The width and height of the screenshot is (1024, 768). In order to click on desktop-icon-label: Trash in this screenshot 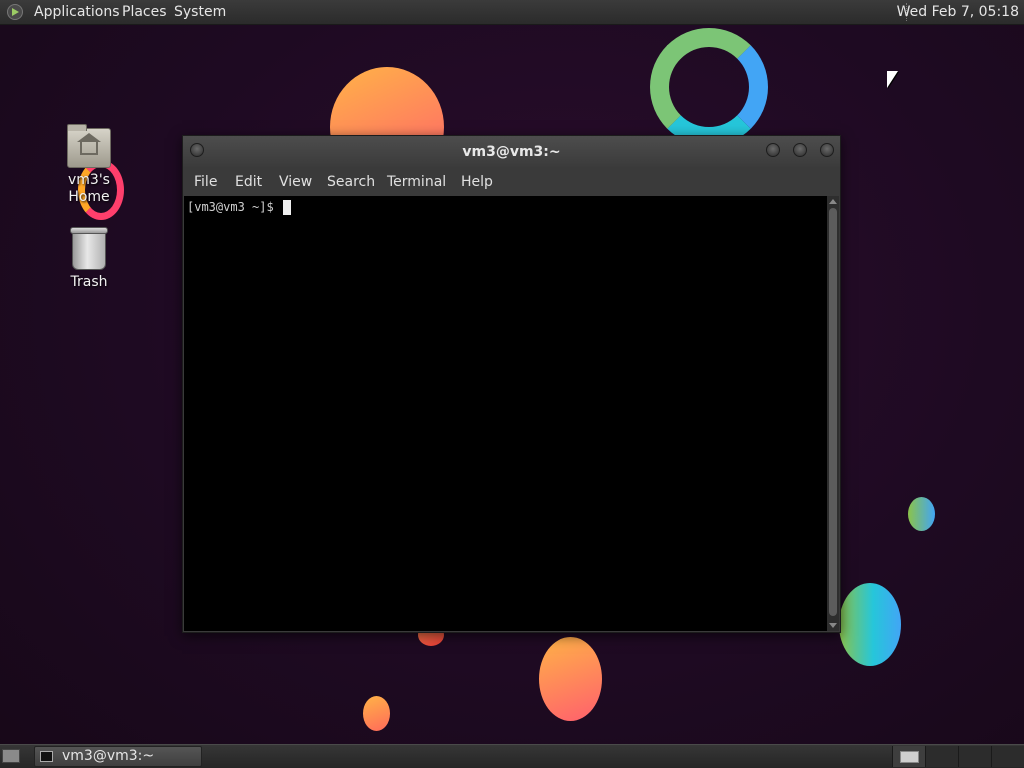, I will do `click(89, 282)`.